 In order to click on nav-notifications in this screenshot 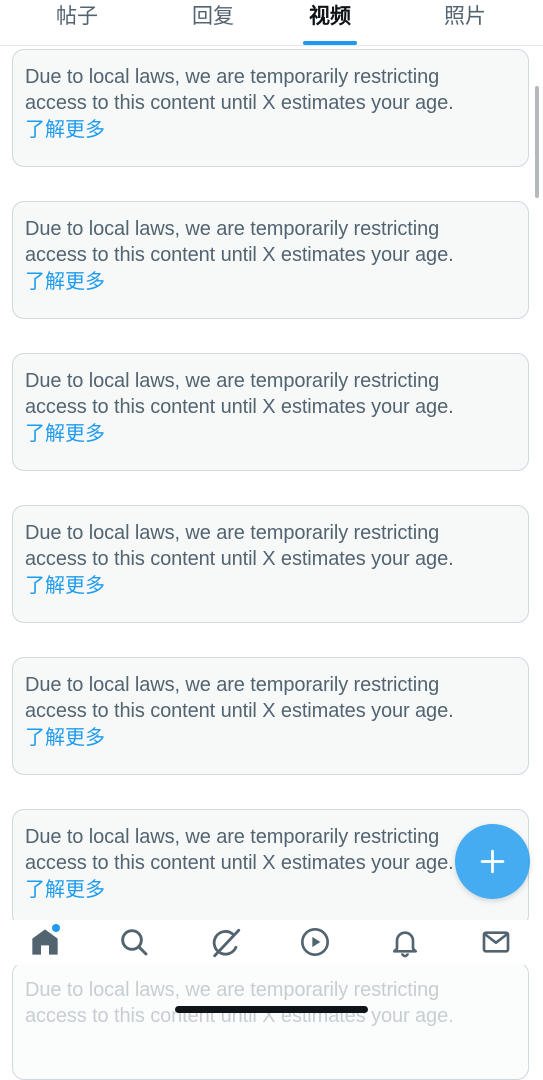, I will do `click(406, 943)`.